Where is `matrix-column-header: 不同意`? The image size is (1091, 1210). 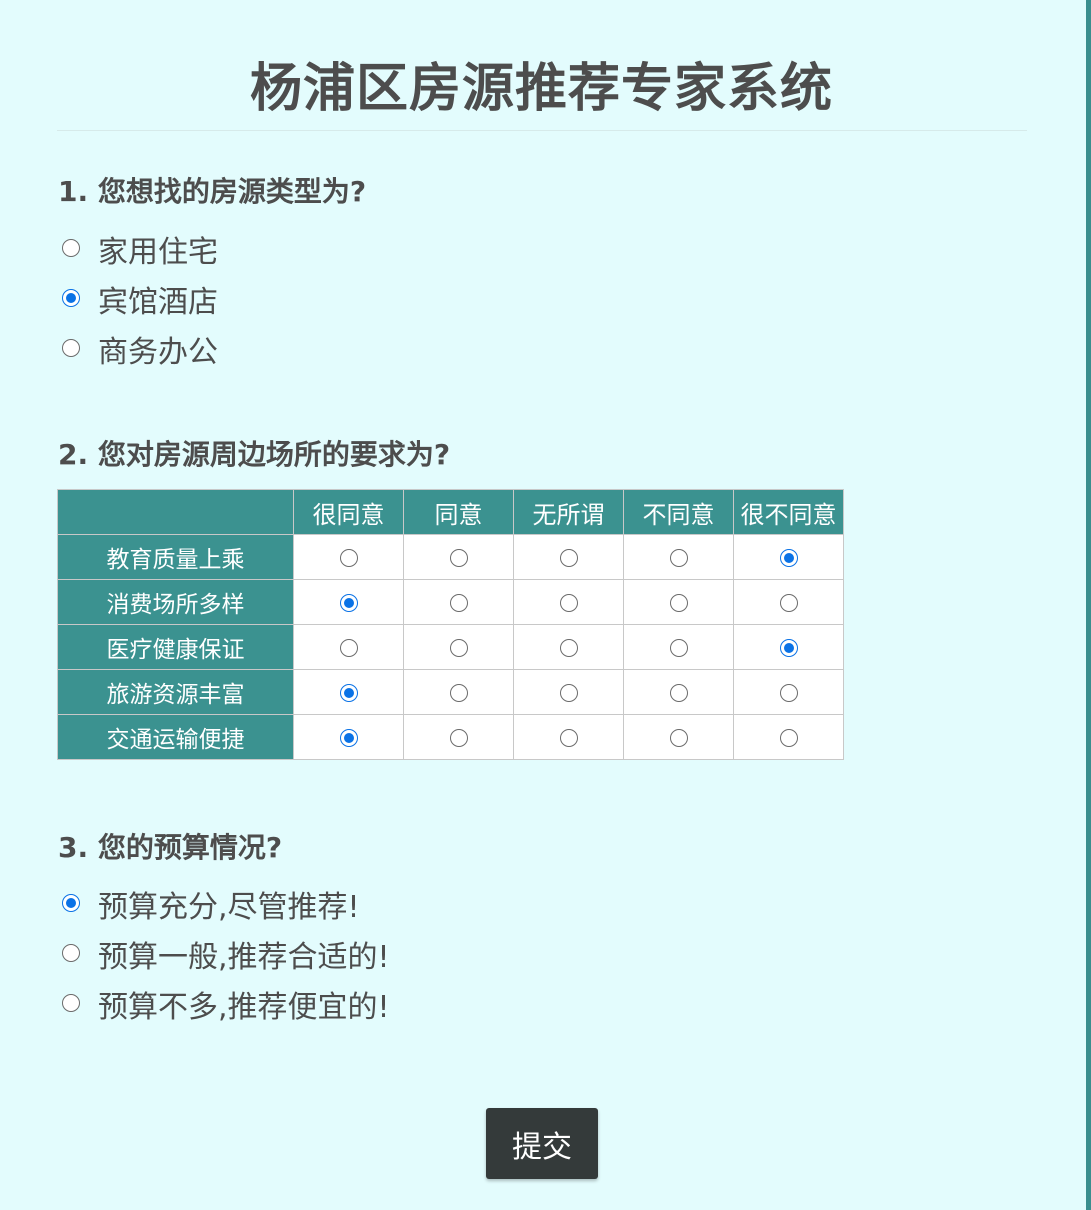 matrix-column-header: 不同意 is located at coordinates (678, 512).